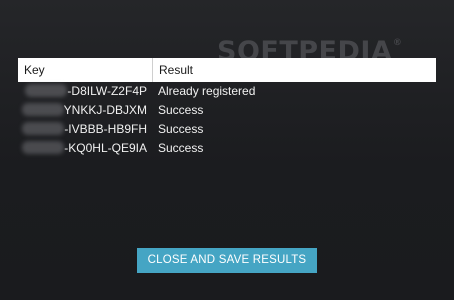 The width and height of the screenshot is (454, 300). I want to click on result-cell: Already registered, so click(207, 91).